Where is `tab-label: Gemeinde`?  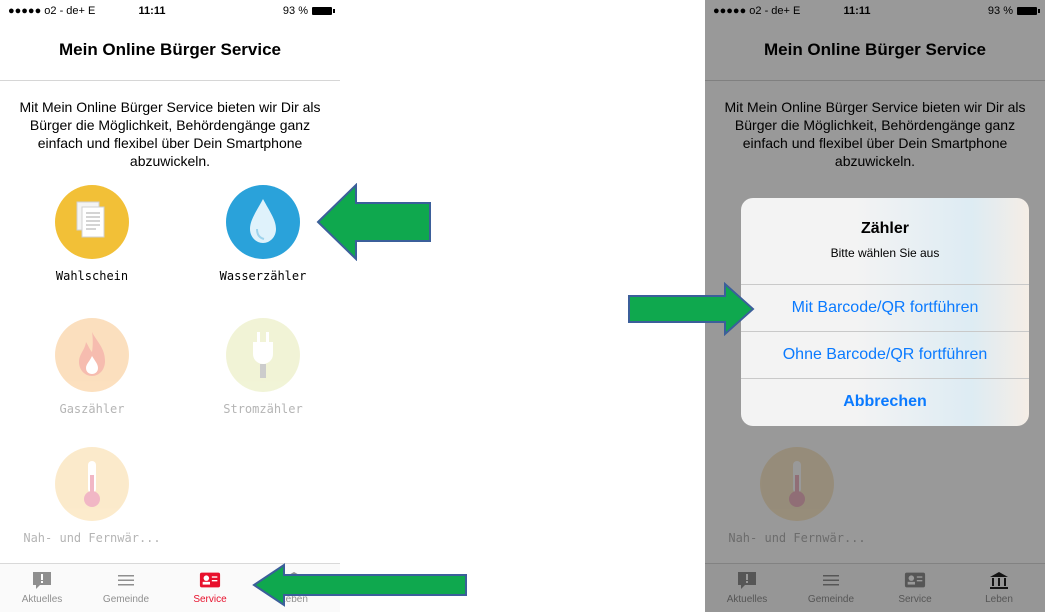
tab-label: Gemeinde is located at coordinates (126, 599).